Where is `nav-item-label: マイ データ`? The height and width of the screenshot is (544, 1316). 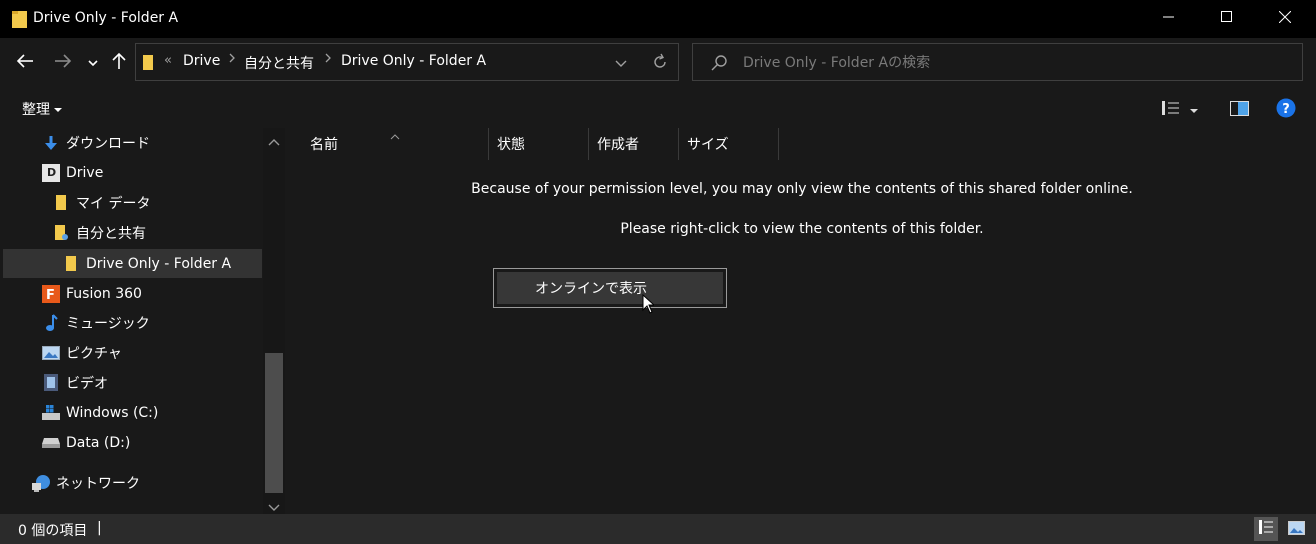 nav-item-label: マイ データ is located at coordinates (113, 203).